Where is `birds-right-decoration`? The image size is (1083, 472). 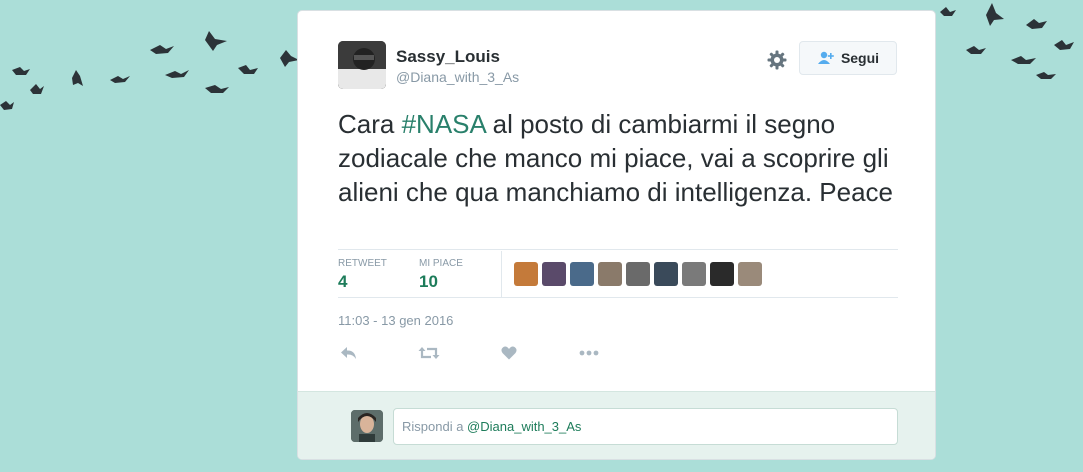
birds-right-decoration is located at coordinates (1007, 41).